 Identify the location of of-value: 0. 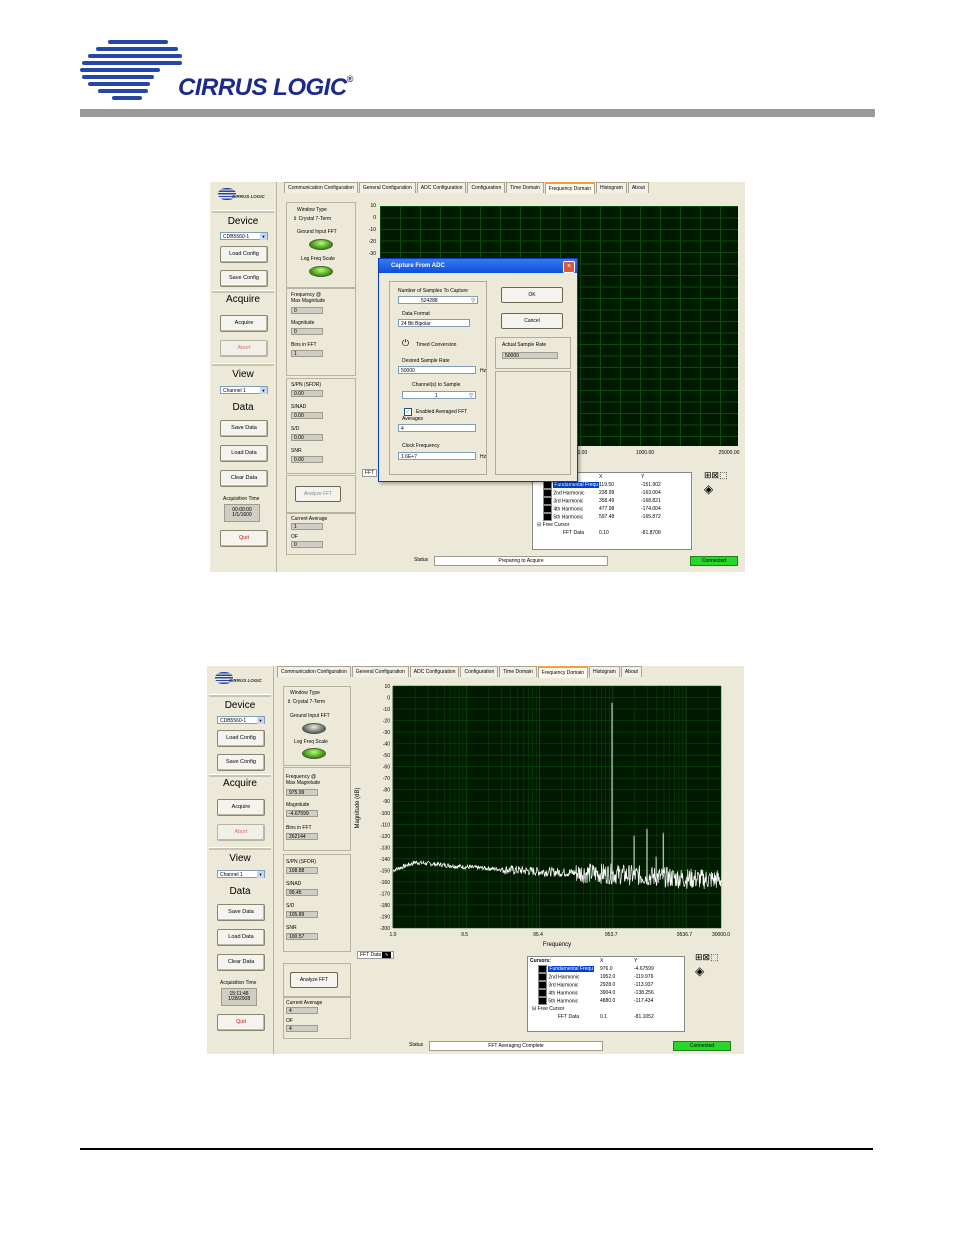
(307, 544).